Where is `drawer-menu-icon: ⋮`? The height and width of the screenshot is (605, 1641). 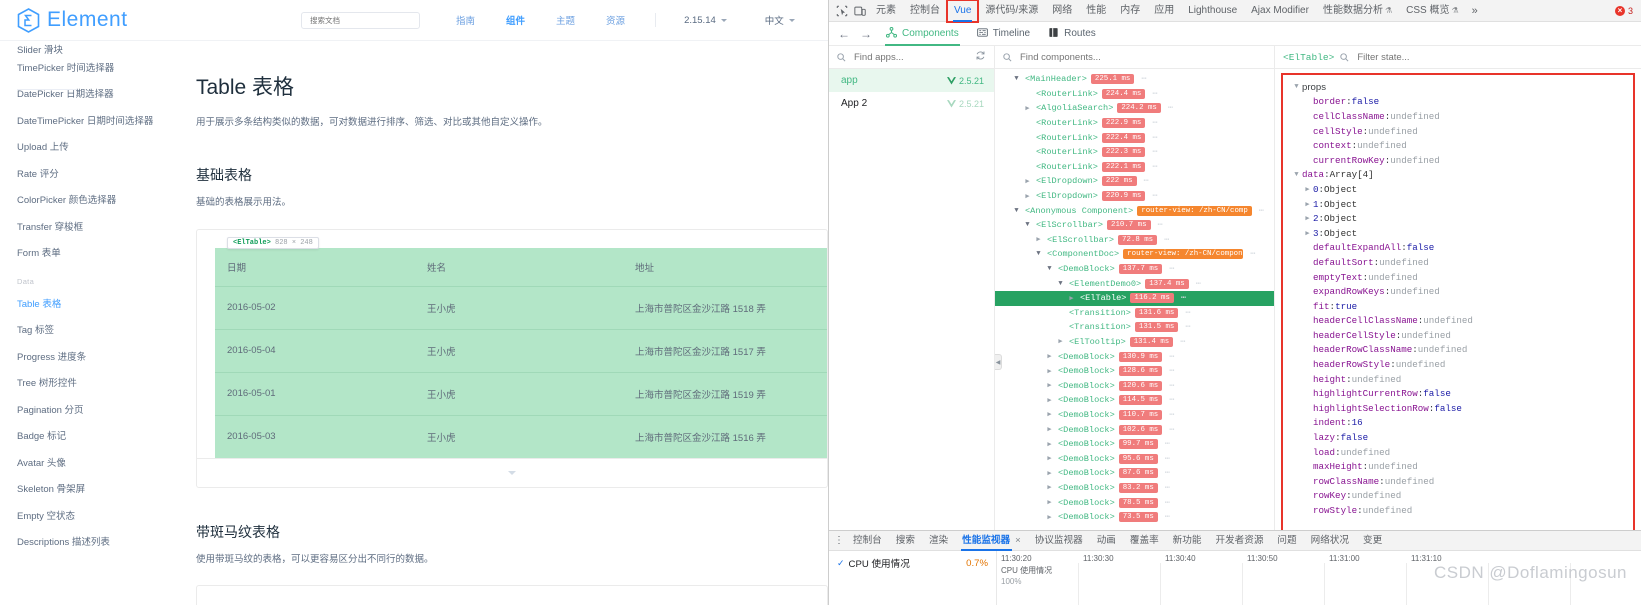 drawer-menu-icon: ⋮ is located at coordinates (839, 540).